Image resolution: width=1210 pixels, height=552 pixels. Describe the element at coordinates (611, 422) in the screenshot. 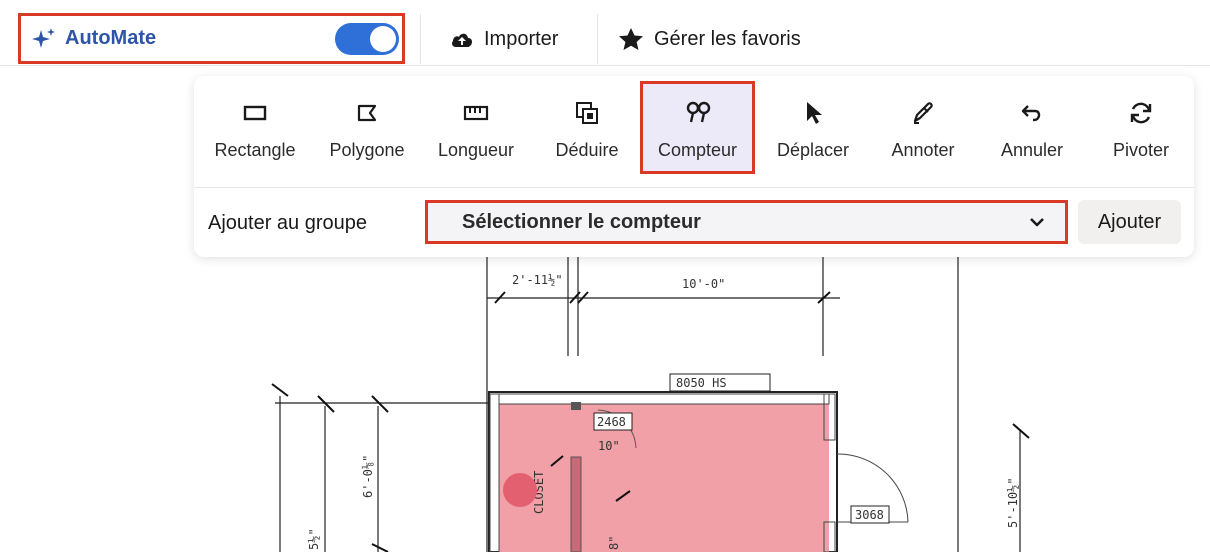

I see `door-label-1: 2468` at that location.